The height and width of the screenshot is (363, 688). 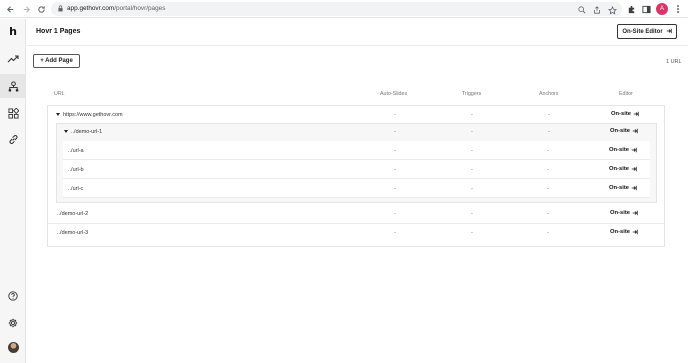 I want to click on url-cell: ../demo-url-3, so click(x=72, y=233).